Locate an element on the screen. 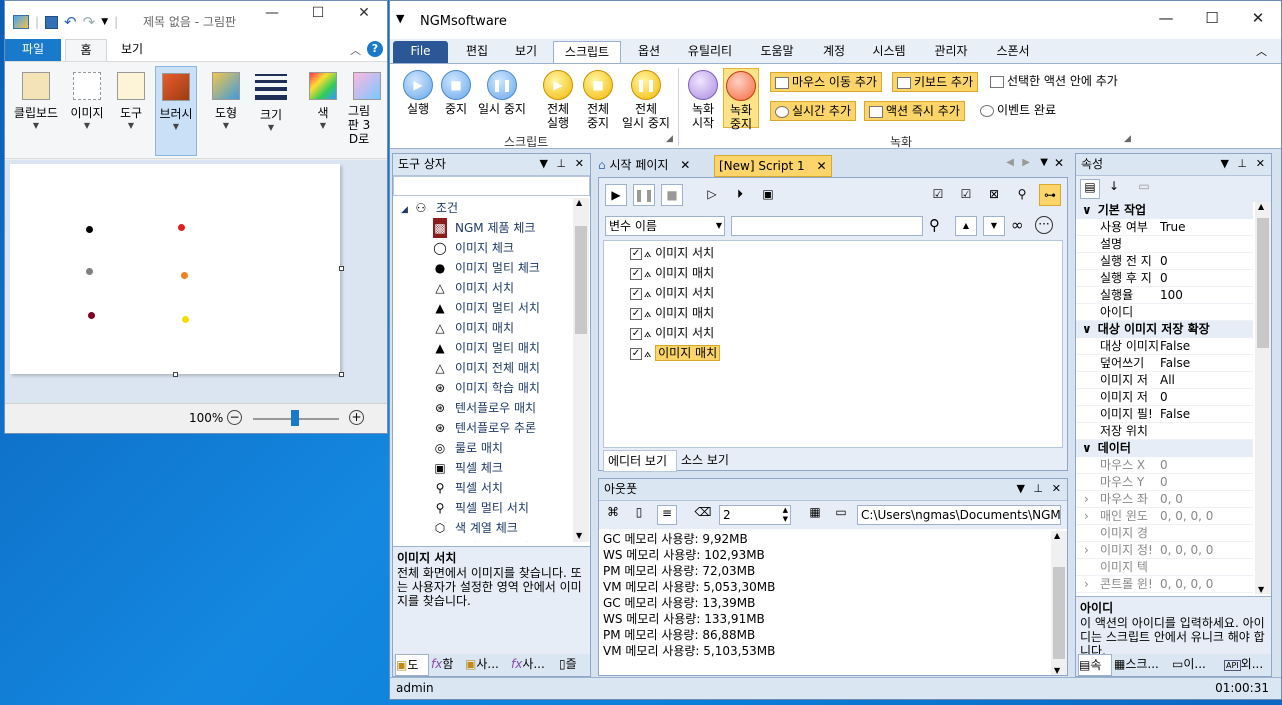  step-icon: ▷ is located at coordinates (712, 195).